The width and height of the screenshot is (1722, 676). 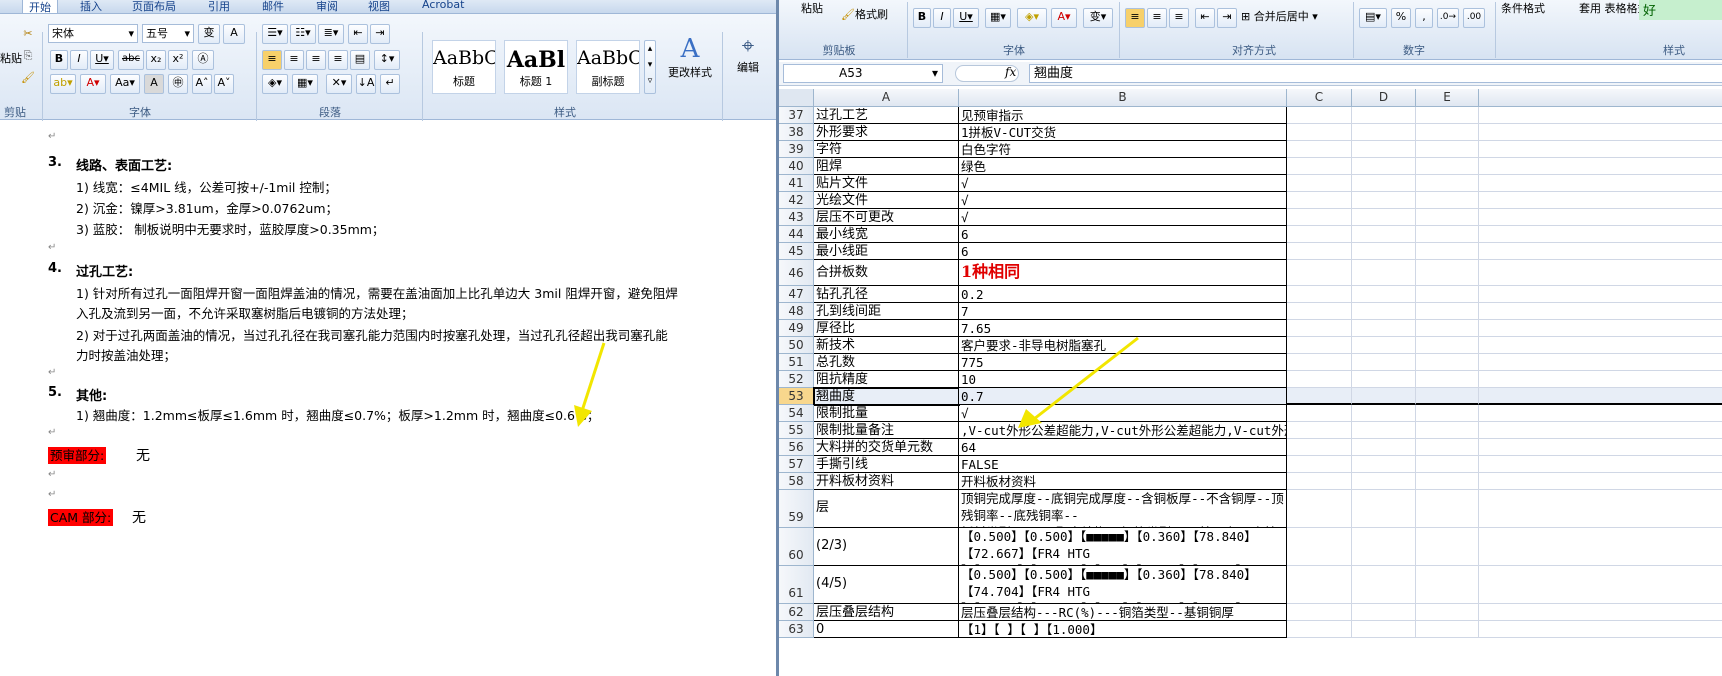 What do you see at coordinates (1474, 18) in the screenshot?
I see `decrease-decimal-icon: .00` at bounding box center [1474, 18].